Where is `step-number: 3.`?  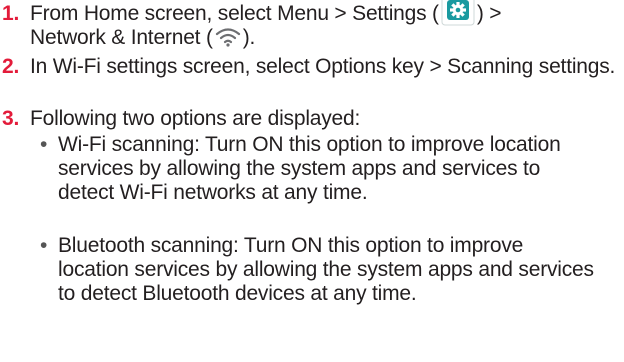 step-number: 3. is located at coordinates (11, 118).